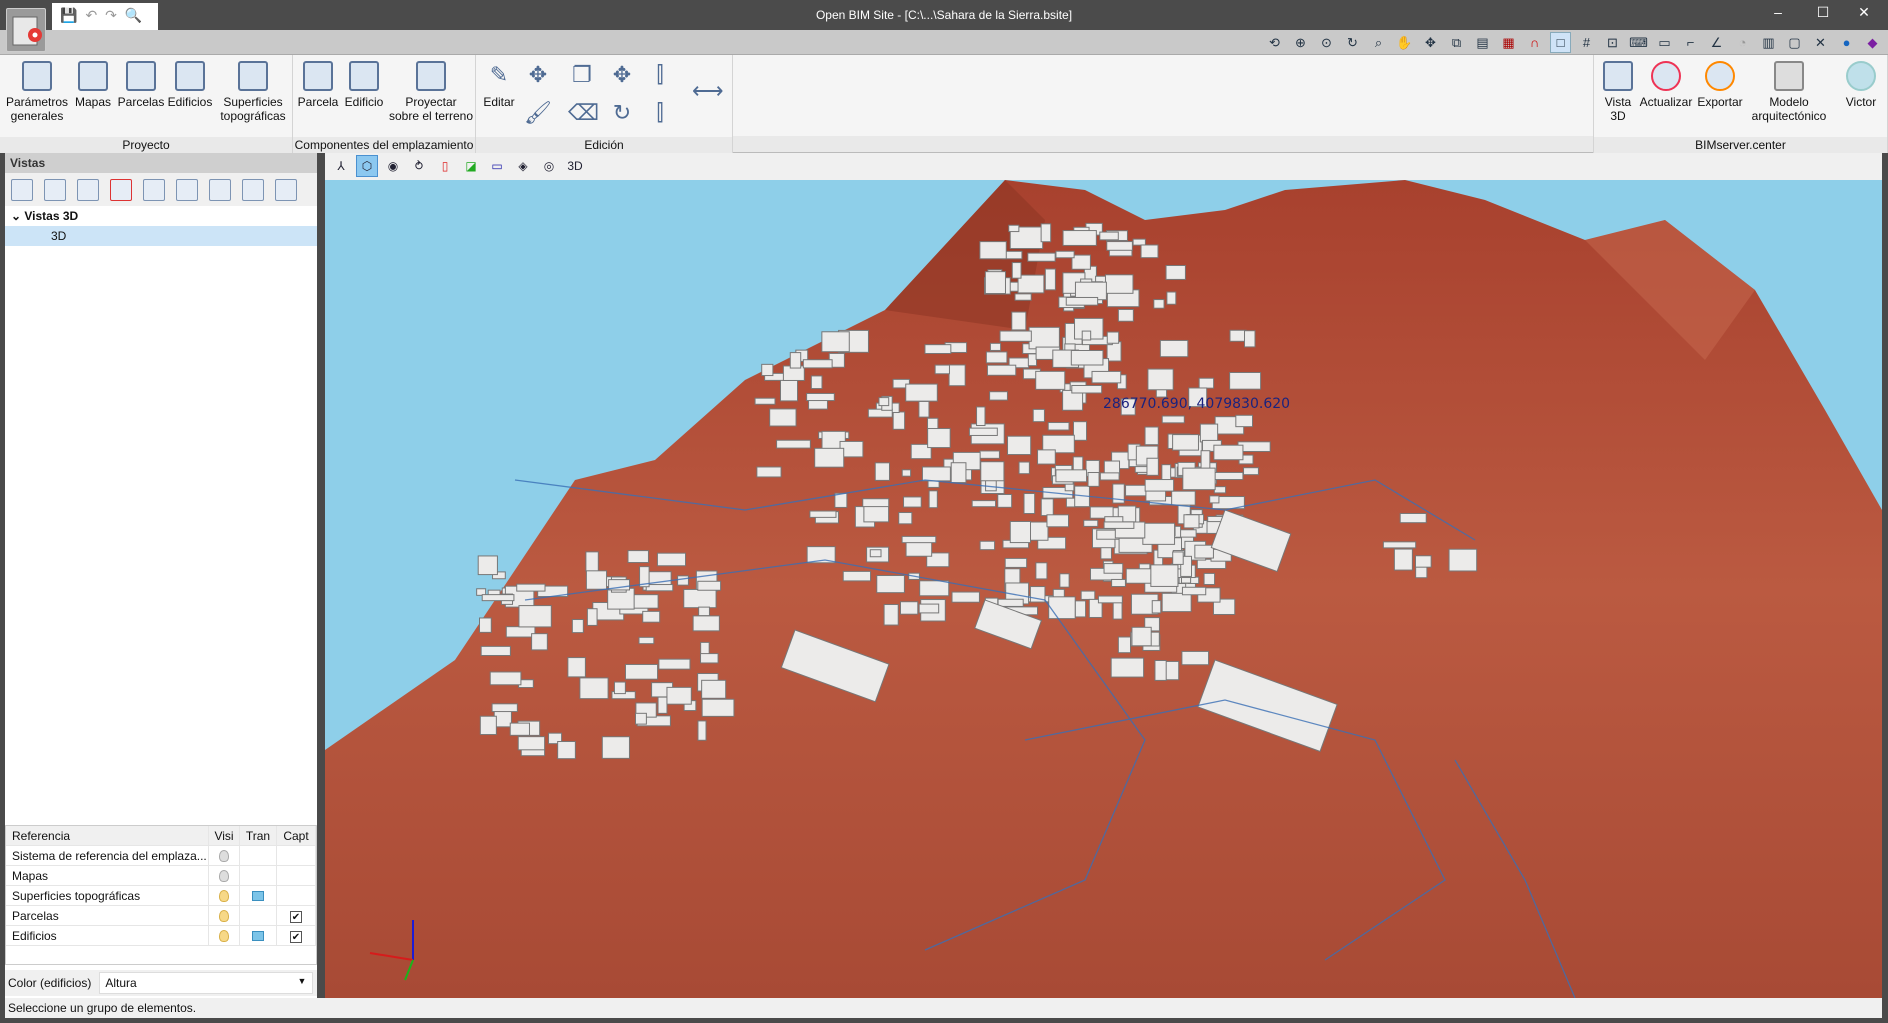  What do you see at coordinates (419, 166) in the screenshot?
I see `rotate-view-icon: ⥁` at bounding box center [419, 166].